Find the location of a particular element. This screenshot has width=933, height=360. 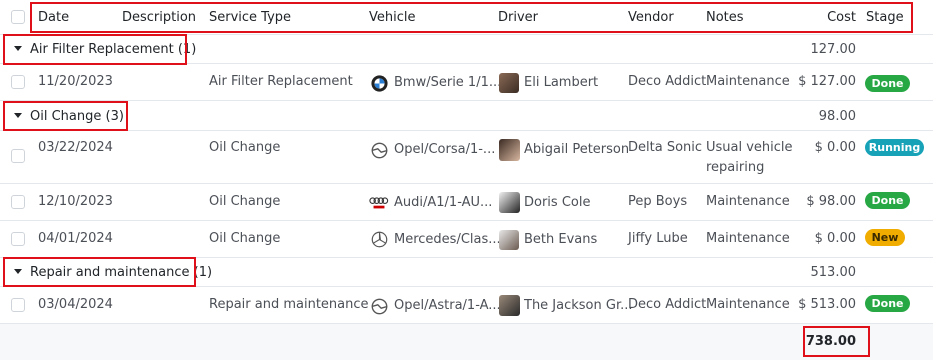

group-row: Air Filter Replacement (1) 127.00 is located at coordinates (466, 49).